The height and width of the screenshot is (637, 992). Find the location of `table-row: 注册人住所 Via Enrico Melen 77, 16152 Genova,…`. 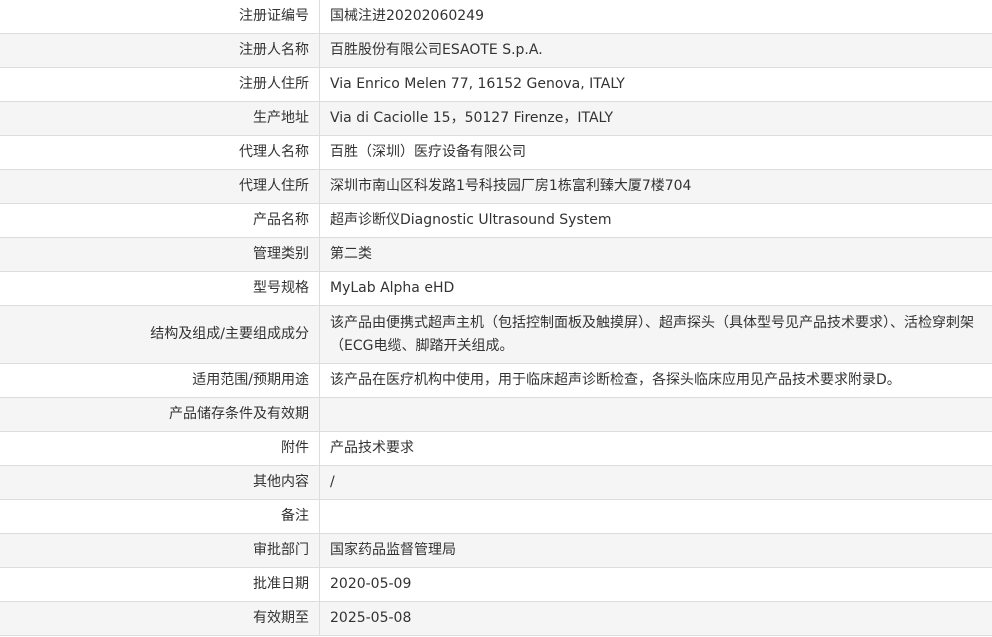

table-row: 注册人住所 Via Enrico Melen 77, 16152 Genova,… is located at coordinates (496, 84).